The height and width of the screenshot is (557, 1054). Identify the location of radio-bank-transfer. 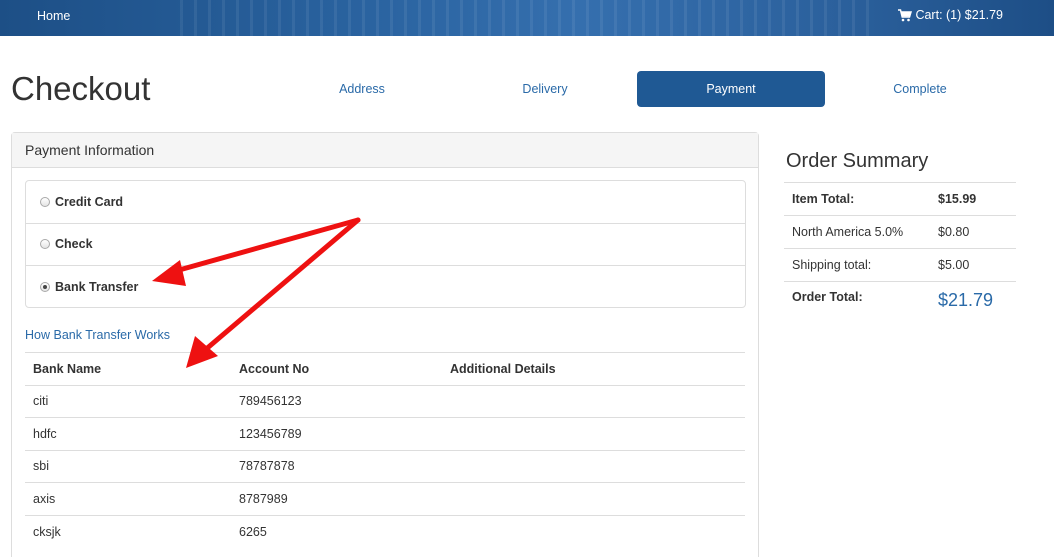
(45, 287).